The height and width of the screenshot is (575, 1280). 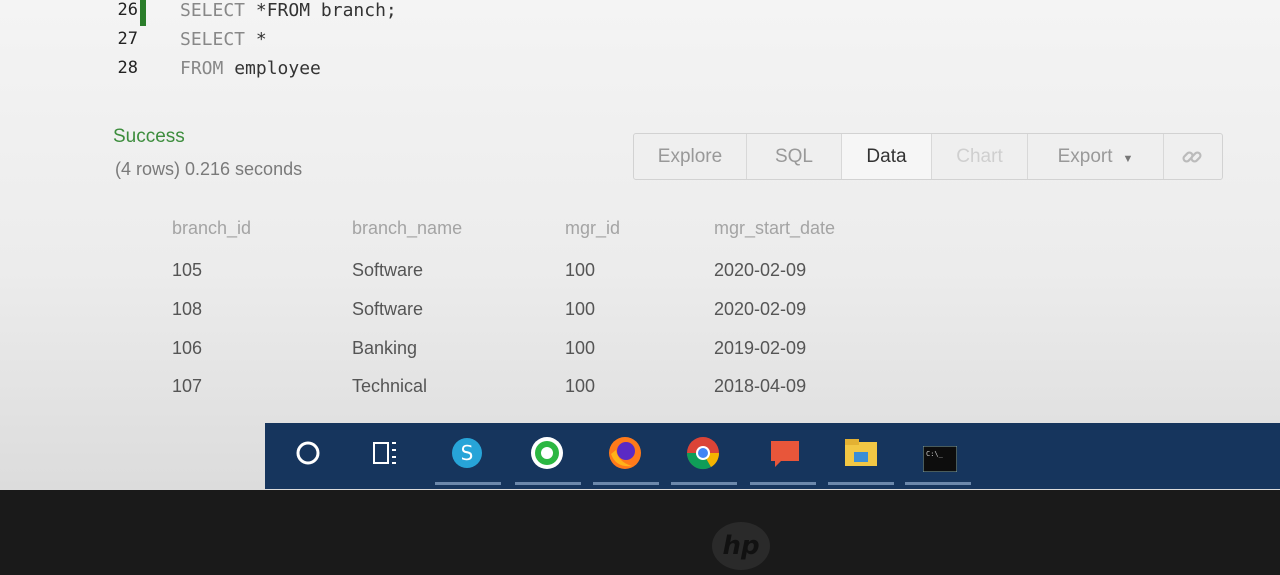 I want to click on column-header: branch_name, so click(x=407, y=228).